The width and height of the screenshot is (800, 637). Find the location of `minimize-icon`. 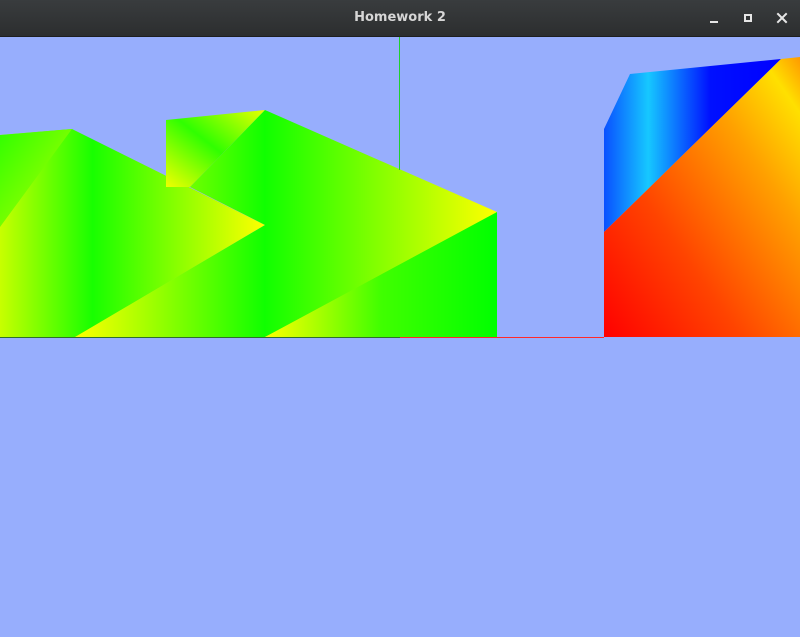

minimize-icon is located at coordinates (714, 22).